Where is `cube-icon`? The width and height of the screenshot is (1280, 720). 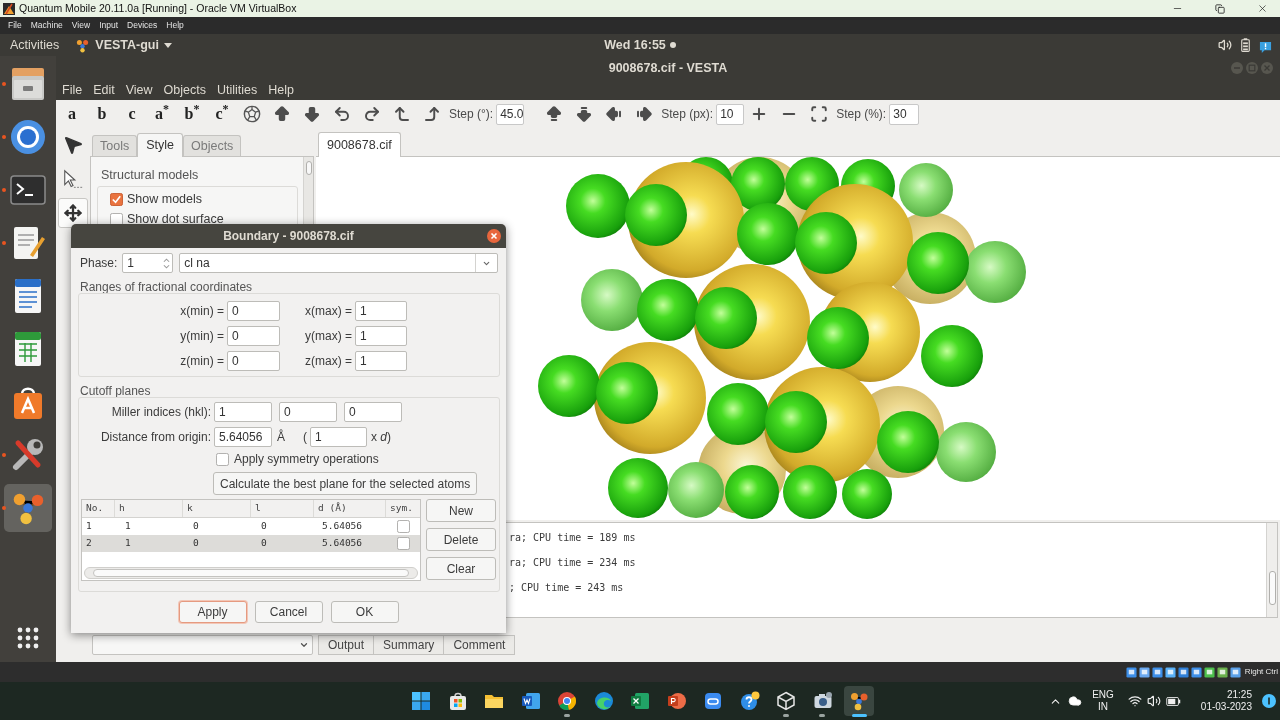 cube-icon is located at coordinates (786, 701).